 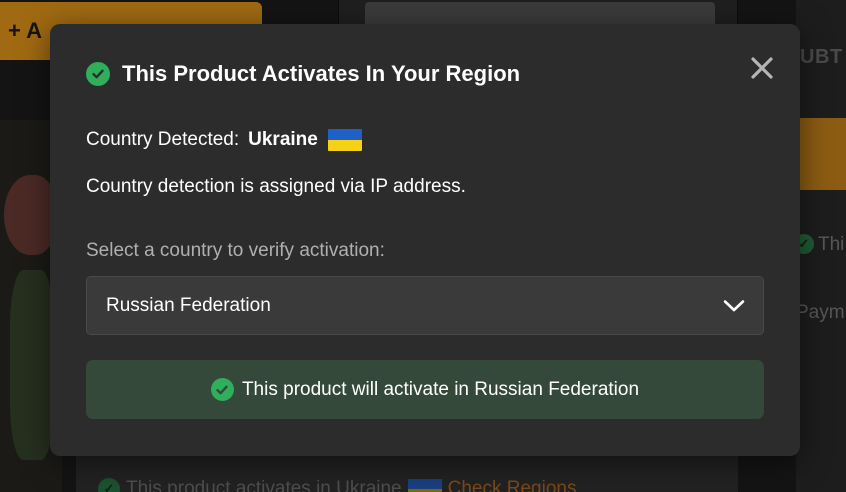 I want to click on modal-title: This Product Activates In Your Region, so click(x=321, y=73).